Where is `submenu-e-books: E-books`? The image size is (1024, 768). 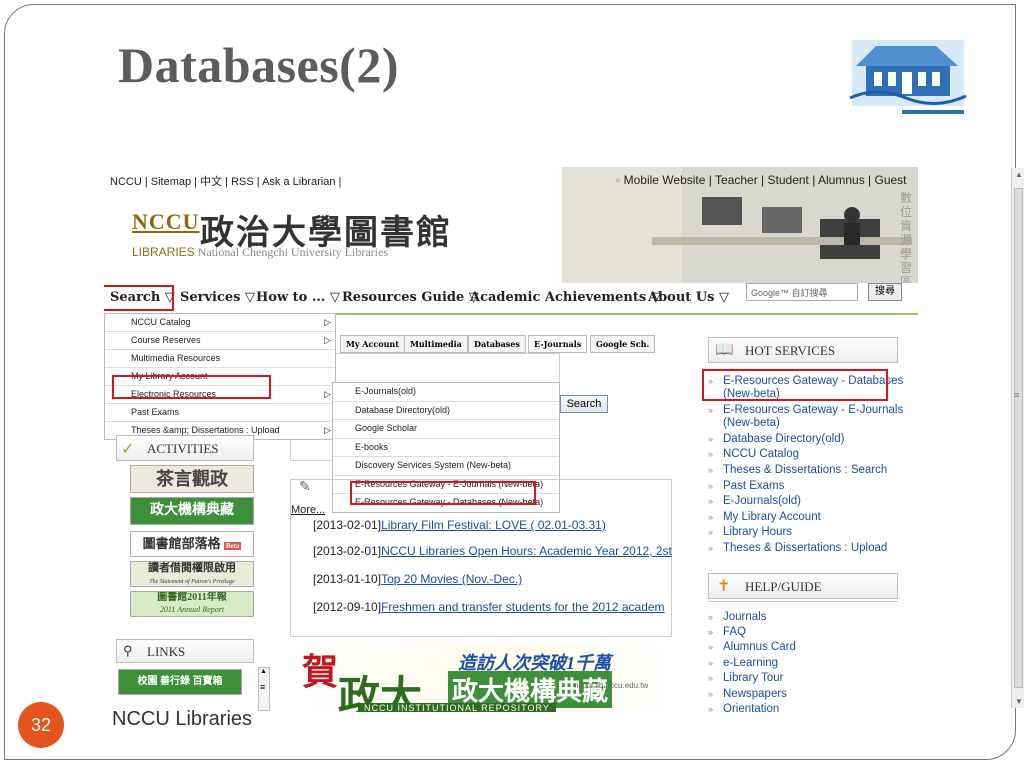 submenu-e-books: E-books is located at coordinates (446, 448).